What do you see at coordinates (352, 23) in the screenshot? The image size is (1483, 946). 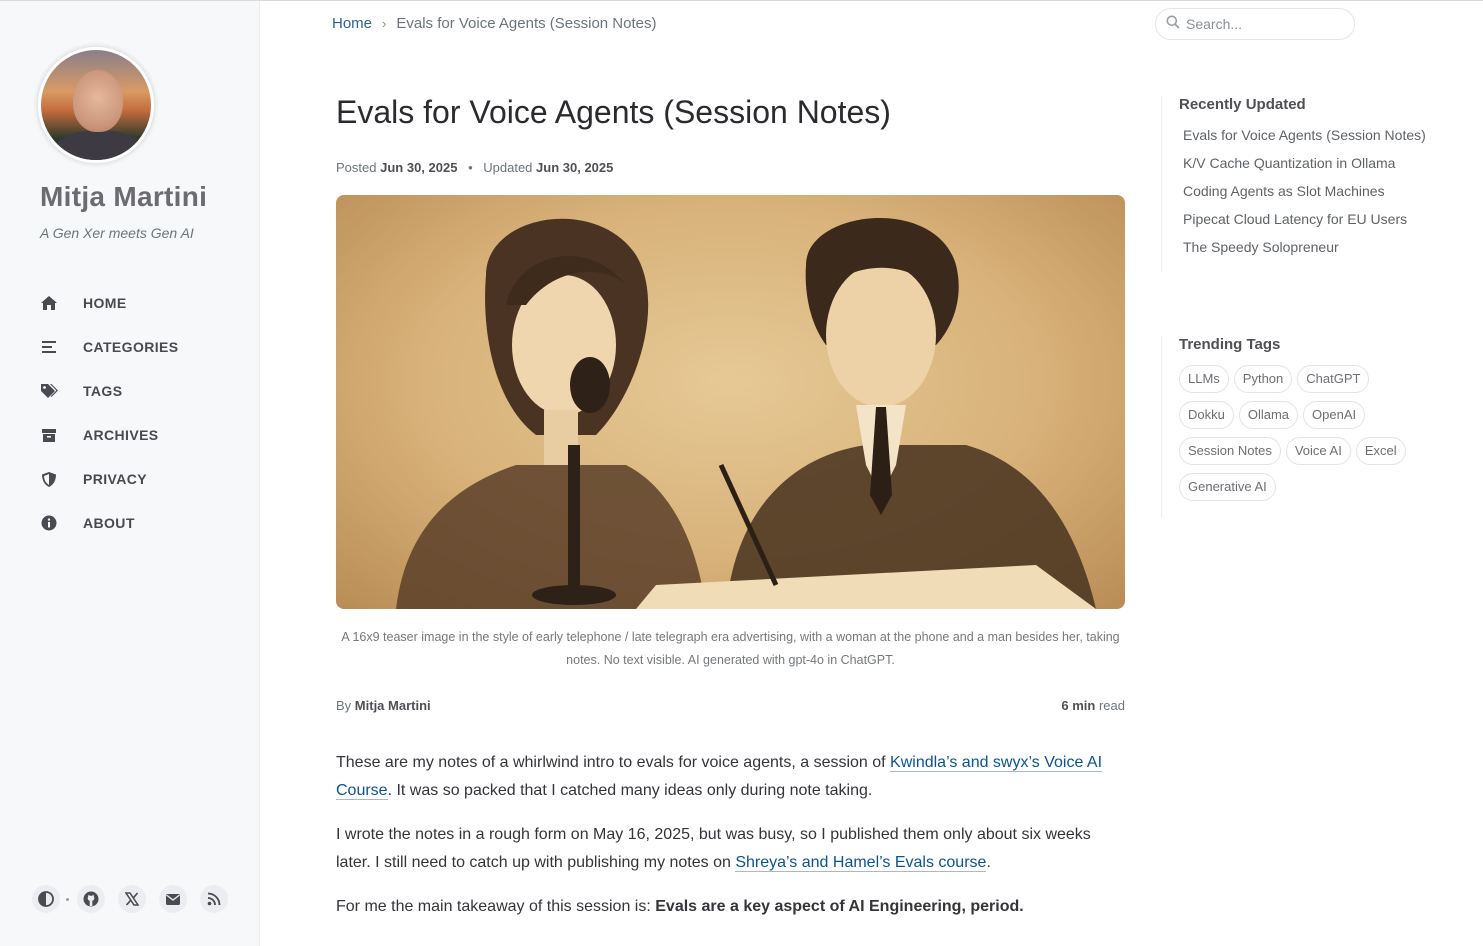 I see `breadcrumb-home-link: Home` at bounding box center [352, 23].